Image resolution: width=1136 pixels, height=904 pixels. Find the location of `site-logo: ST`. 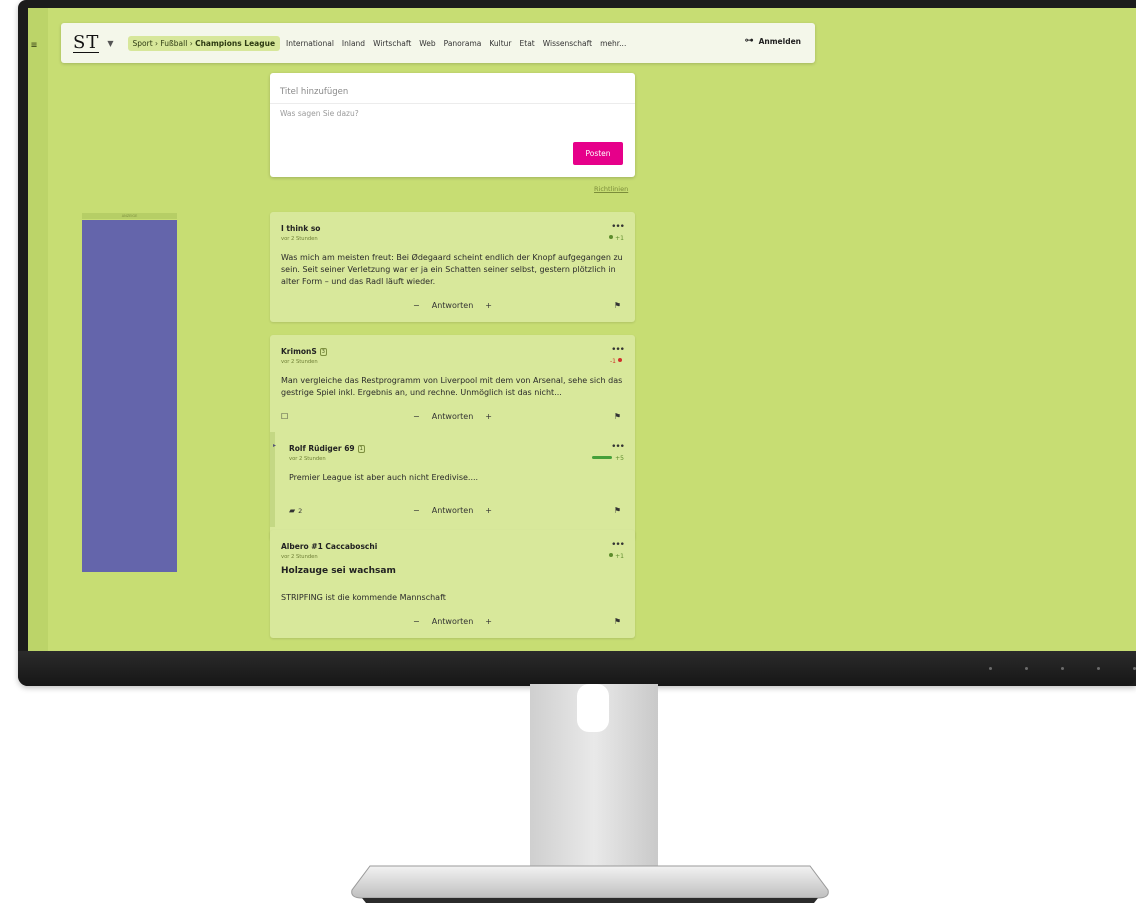

site-logo: ST is located at coordinates (86, 43).